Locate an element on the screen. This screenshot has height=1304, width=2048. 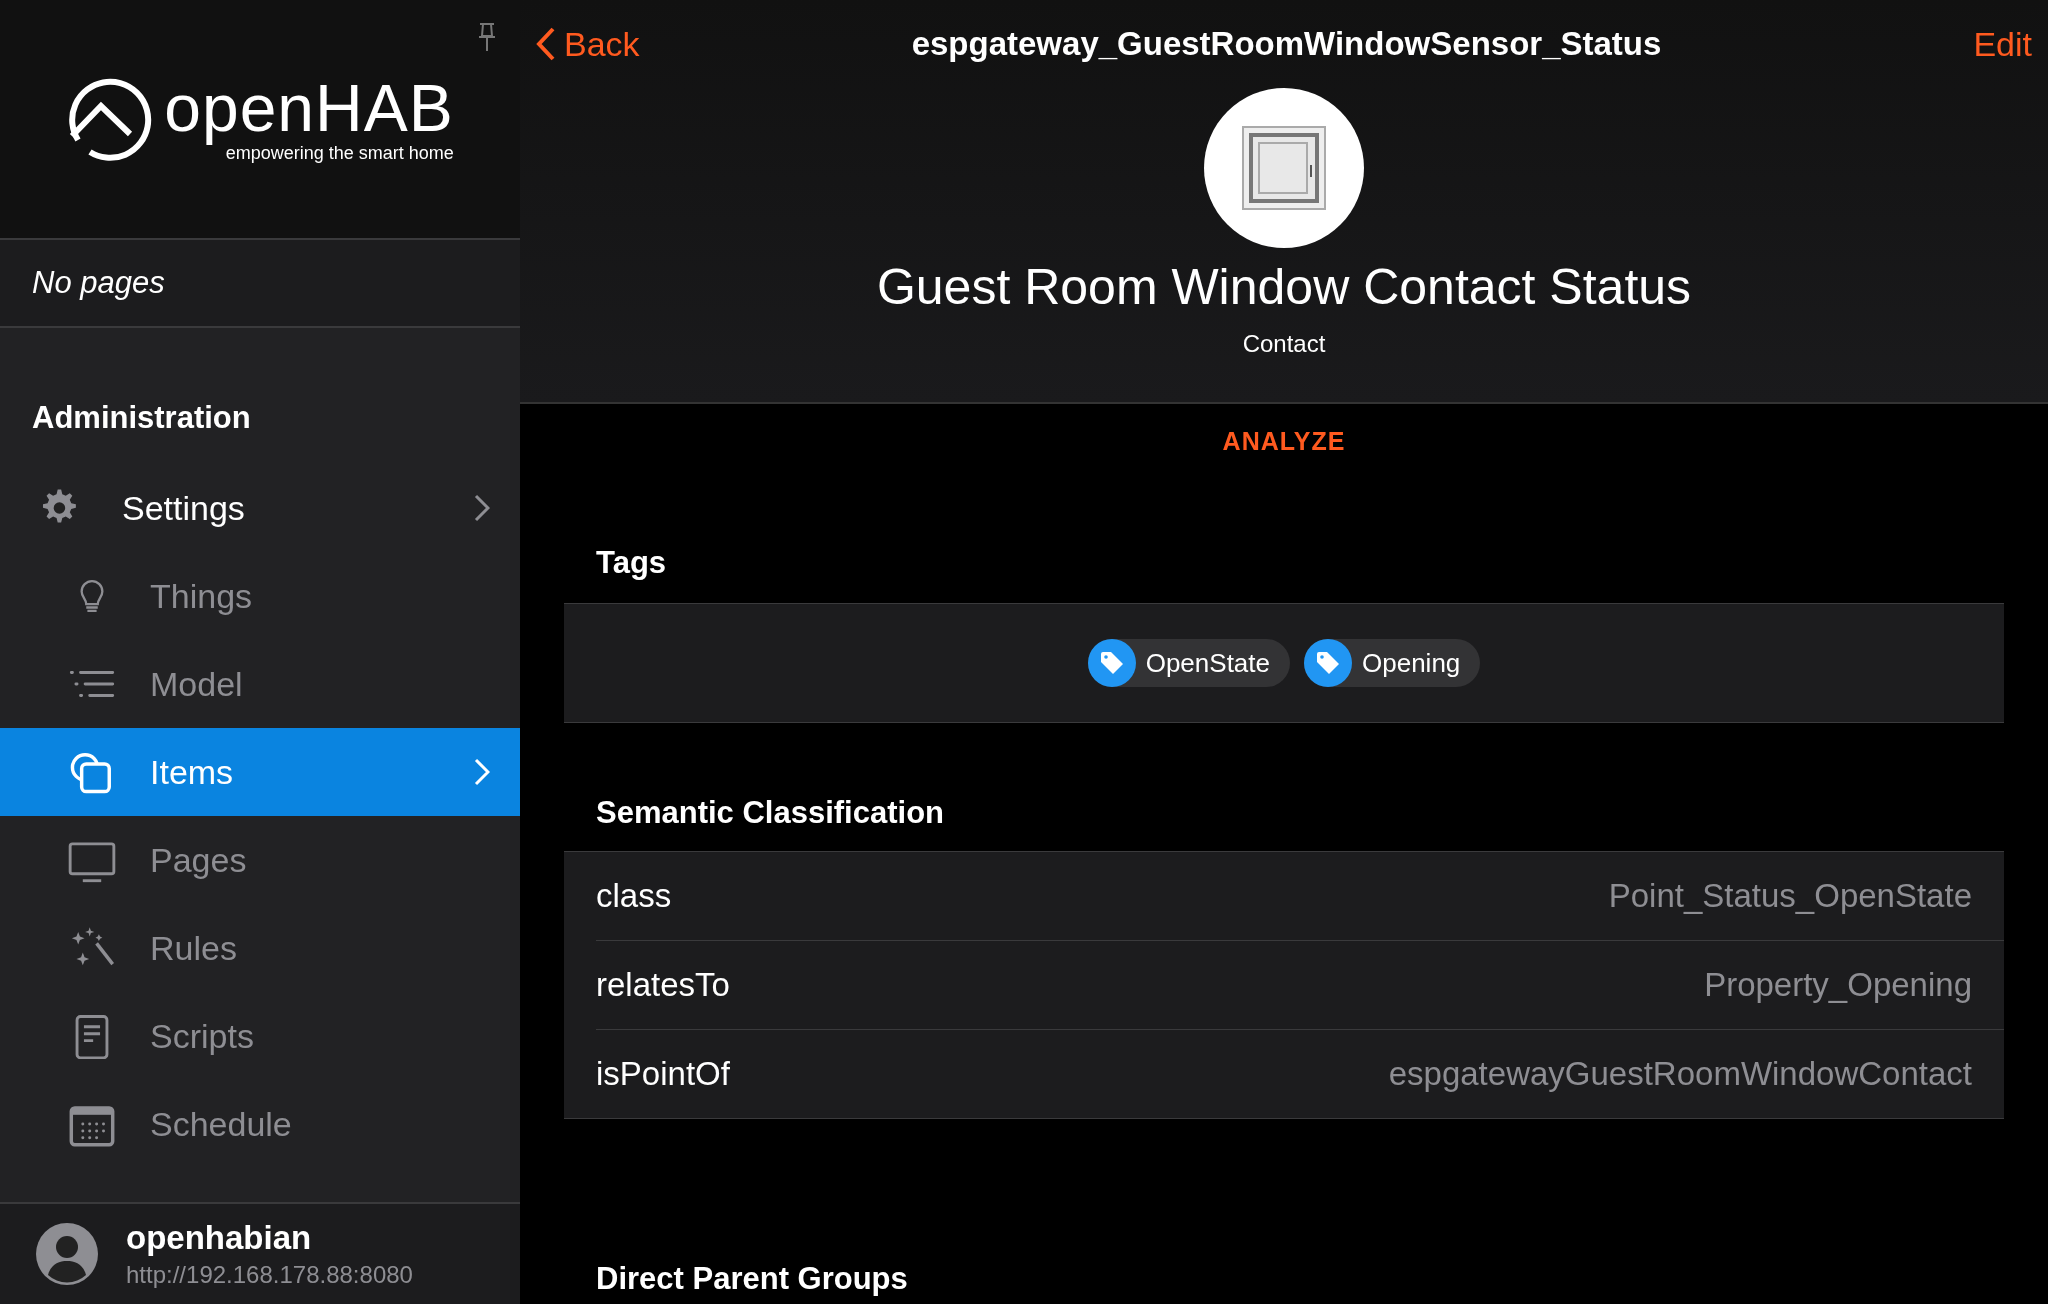
sidebar-item: Rules is located at coordinates (260, 948).